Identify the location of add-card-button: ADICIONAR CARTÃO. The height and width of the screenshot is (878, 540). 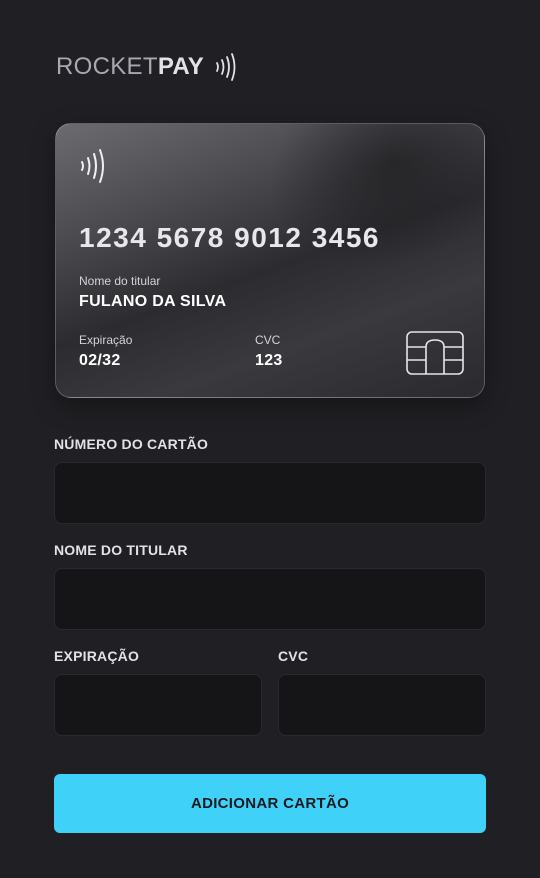
(270, 803).